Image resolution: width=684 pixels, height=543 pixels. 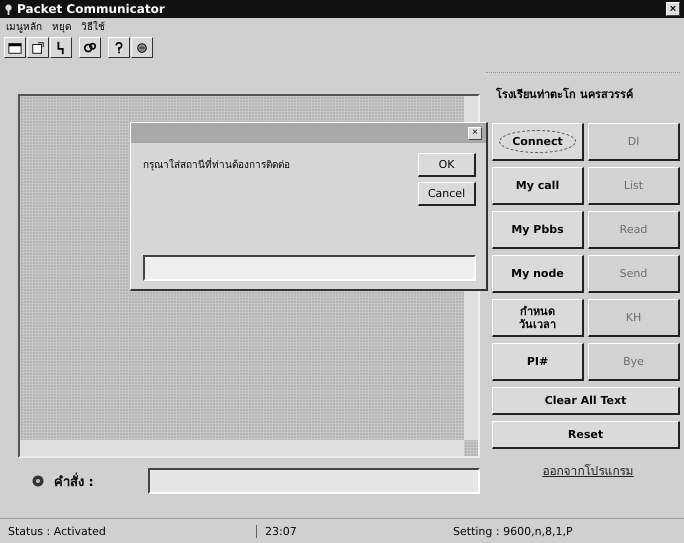 What do you see at coordinates (513, 531) in the screenshot?
I see `status-text: Setting : 9600,n,8,1,P` at bounding box center [513, 531].